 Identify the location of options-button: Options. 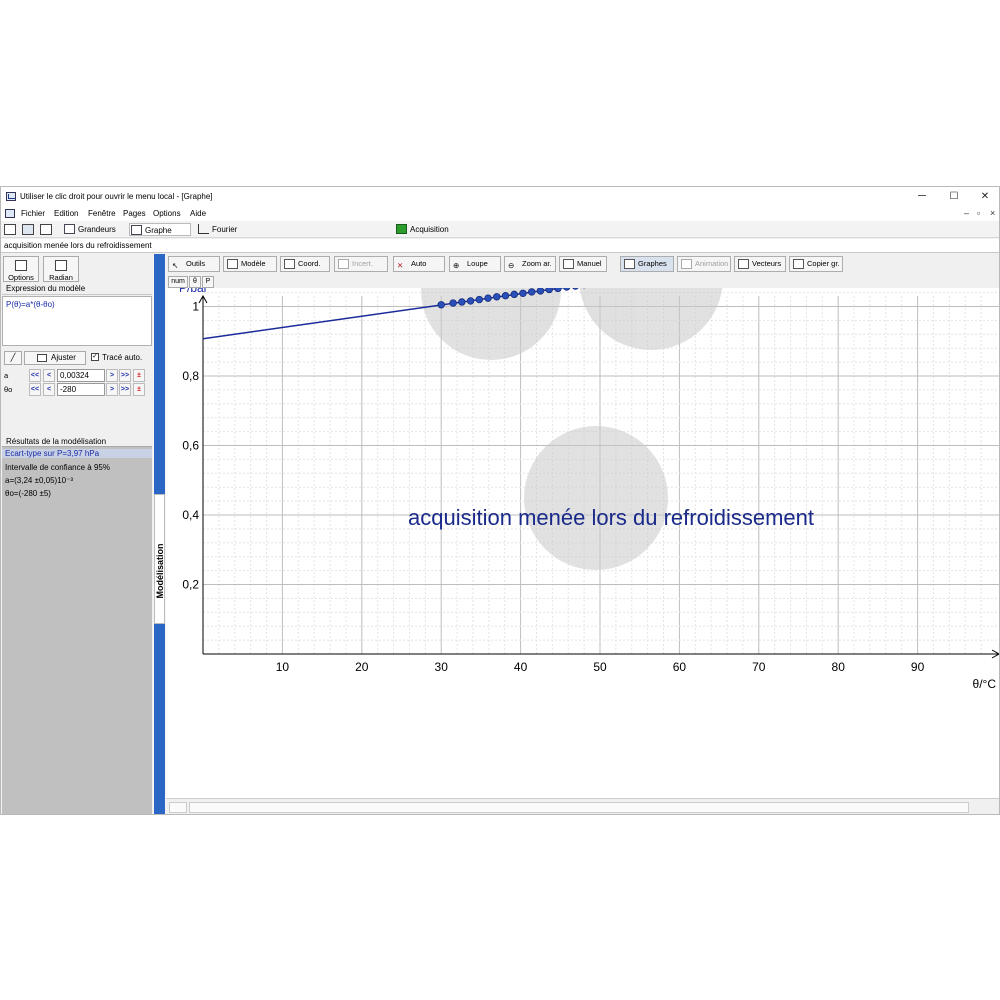
(21, 269).